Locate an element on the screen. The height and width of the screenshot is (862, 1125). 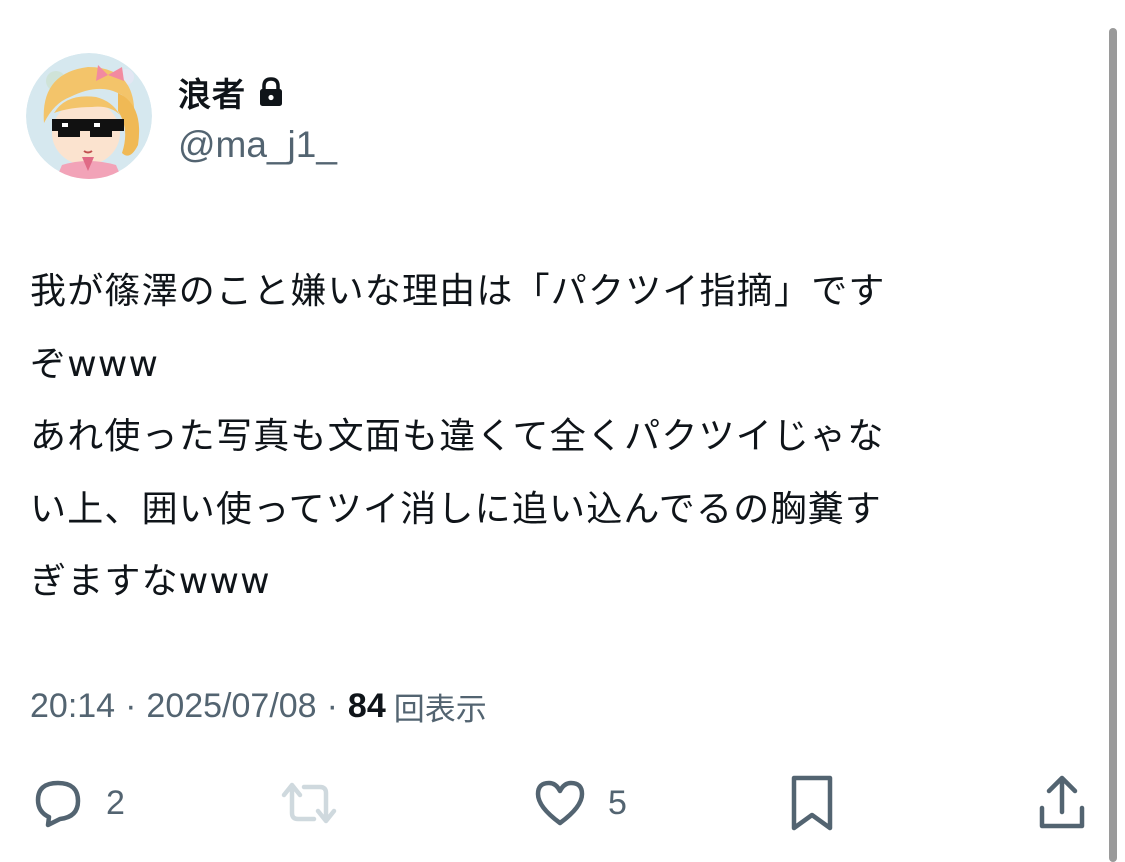
heart-icon is located at coordinates (560, 803).